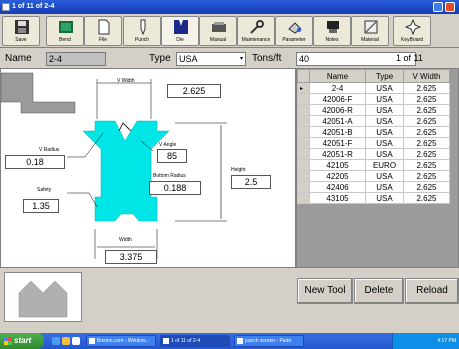 Image resolution: width=459 pixels, height=349 pixels. Describe the element at coordinates (337, 165) in the screenshot. I see `cell-name: 42105` at that location.